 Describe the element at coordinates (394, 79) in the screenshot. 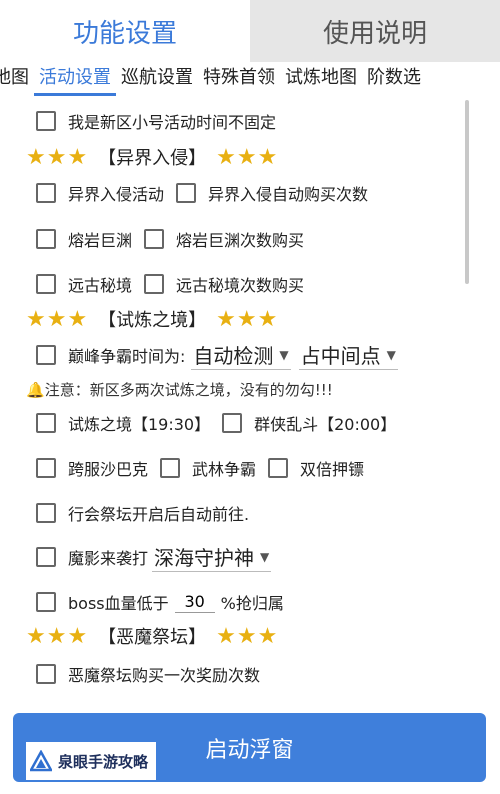

I see `sub-tab-tier-select: 阶数选` at that location.